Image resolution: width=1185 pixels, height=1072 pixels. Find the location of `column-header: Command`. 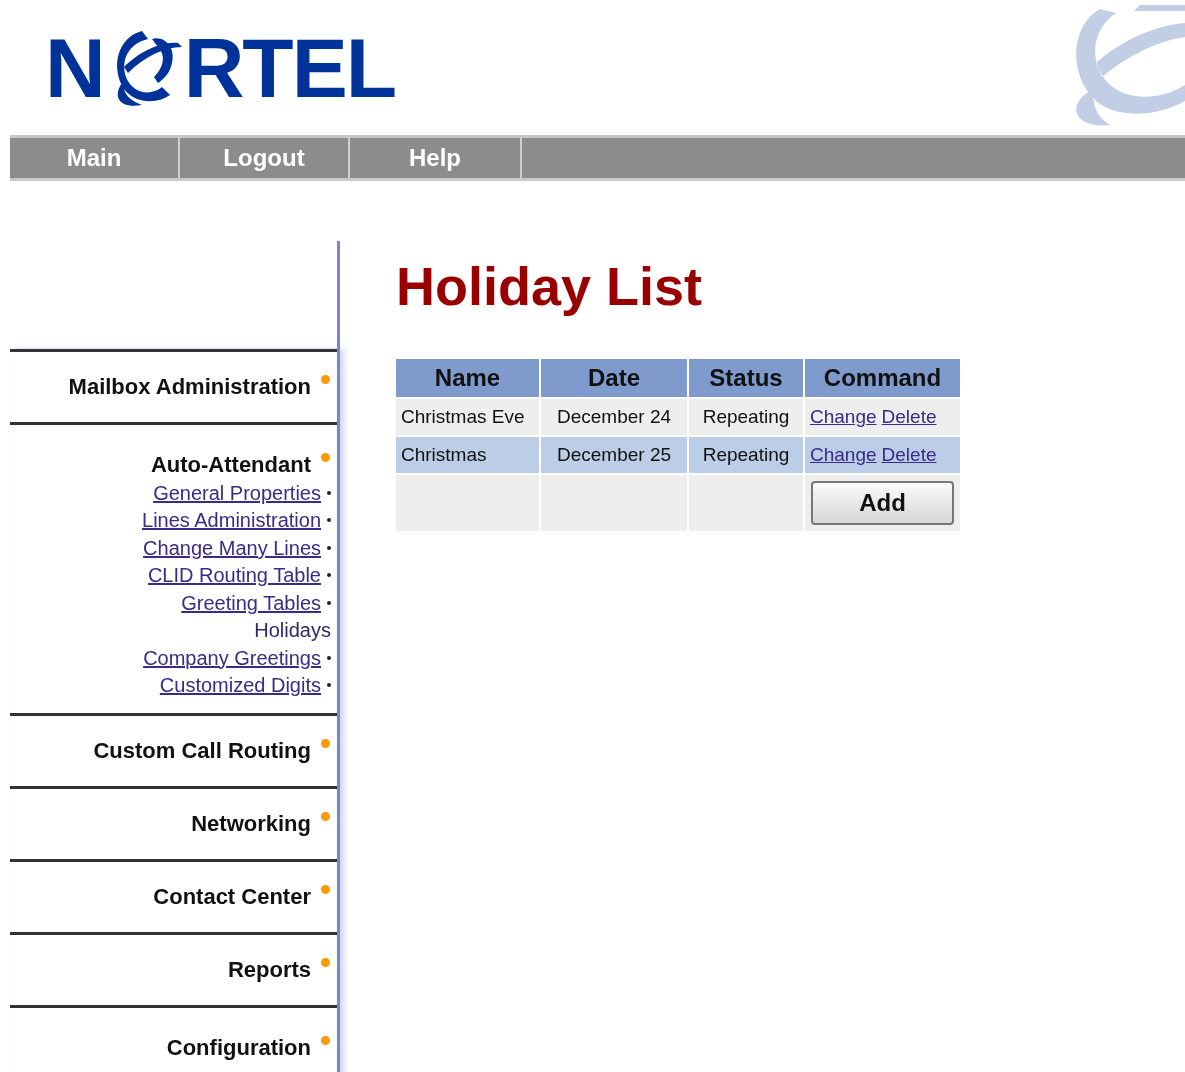

column-header: Command is located at coordinates (882, 378).